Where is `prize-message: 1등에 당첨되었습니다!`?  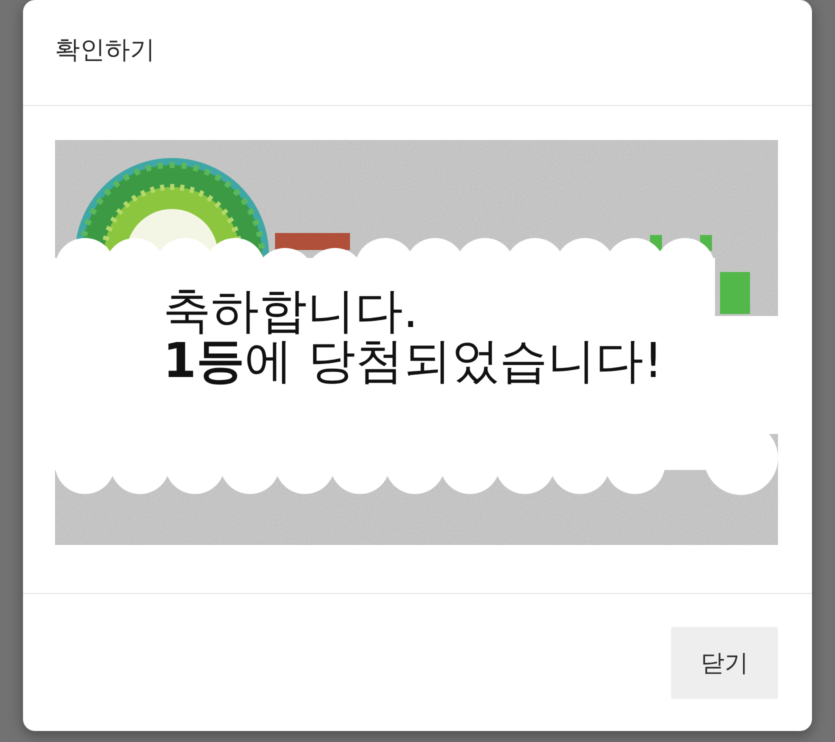
prize-message: 1등에 당첨되었습니다! is located at coordinates (413, 361).